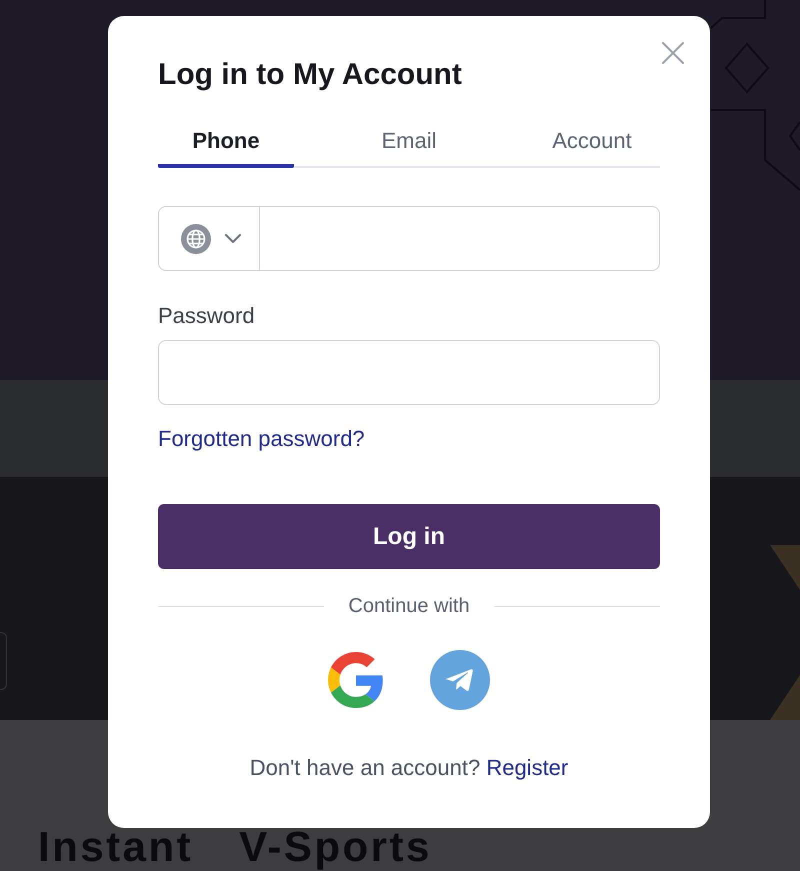 This screenshot has width=800, height=871. I want to click on telegram-sign-in-button, so click(460, 680).